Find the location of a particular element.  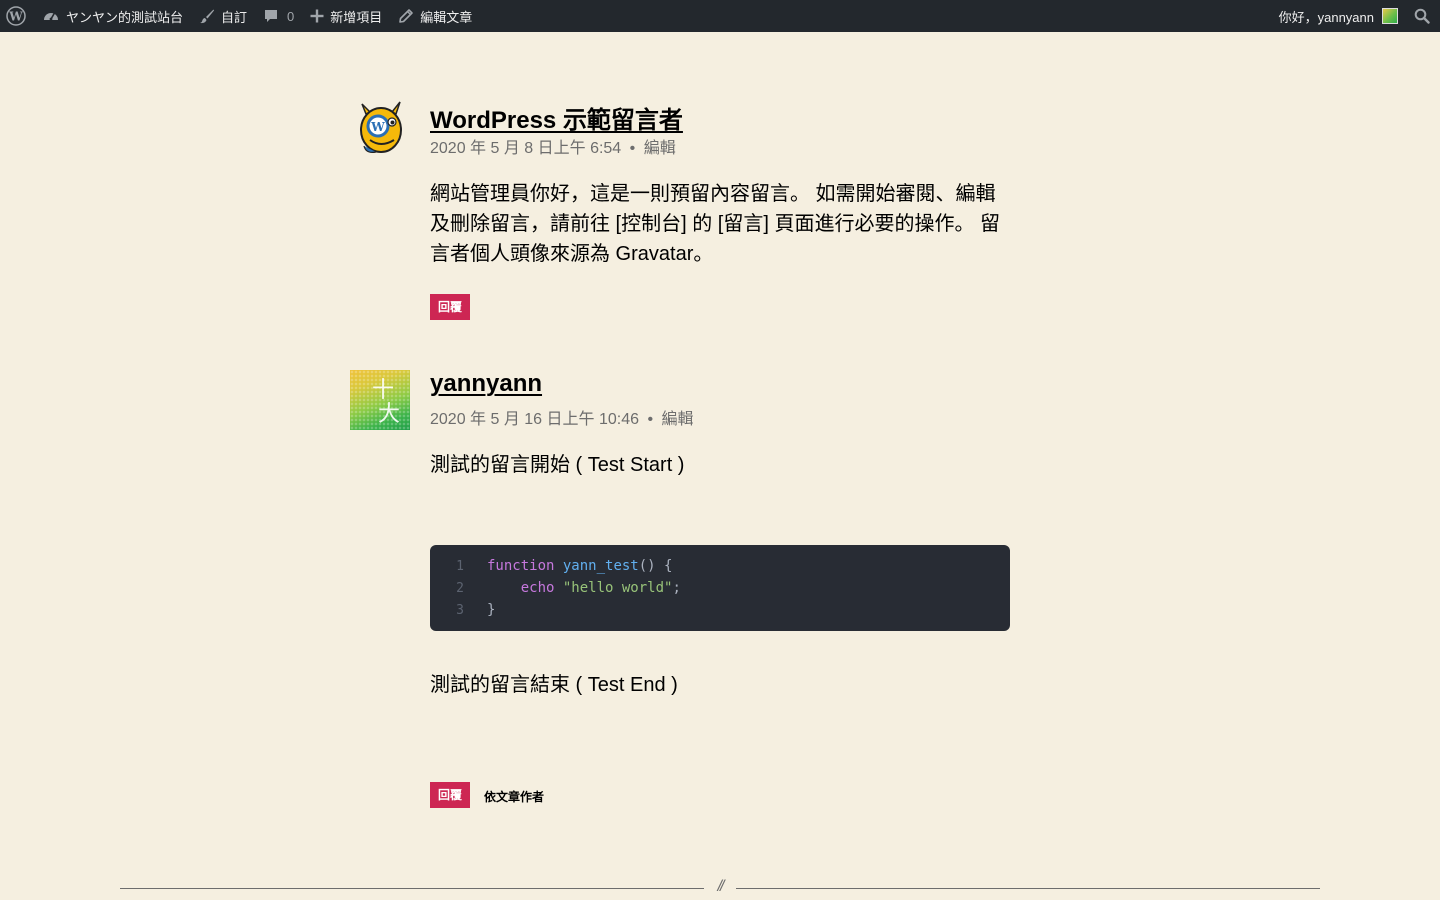

comment-body-end: 測試的留言結束 ( Test End ) is located at coordinates (554, 685).